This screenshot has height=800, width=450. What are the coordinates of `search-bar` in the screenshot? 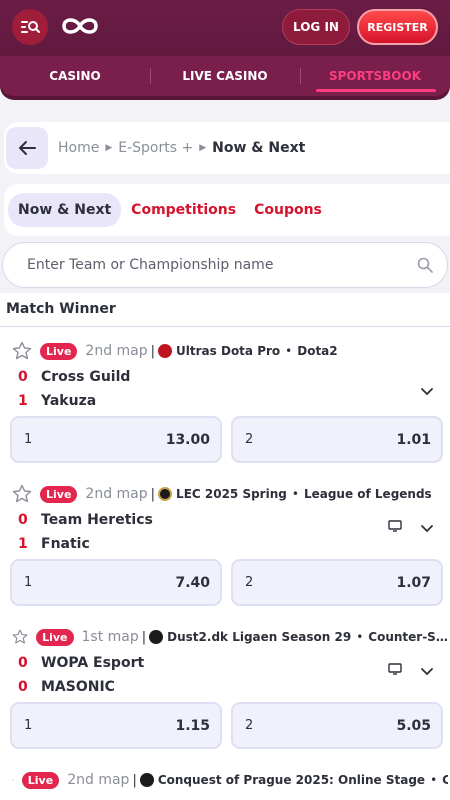 It's located at (225, 265).